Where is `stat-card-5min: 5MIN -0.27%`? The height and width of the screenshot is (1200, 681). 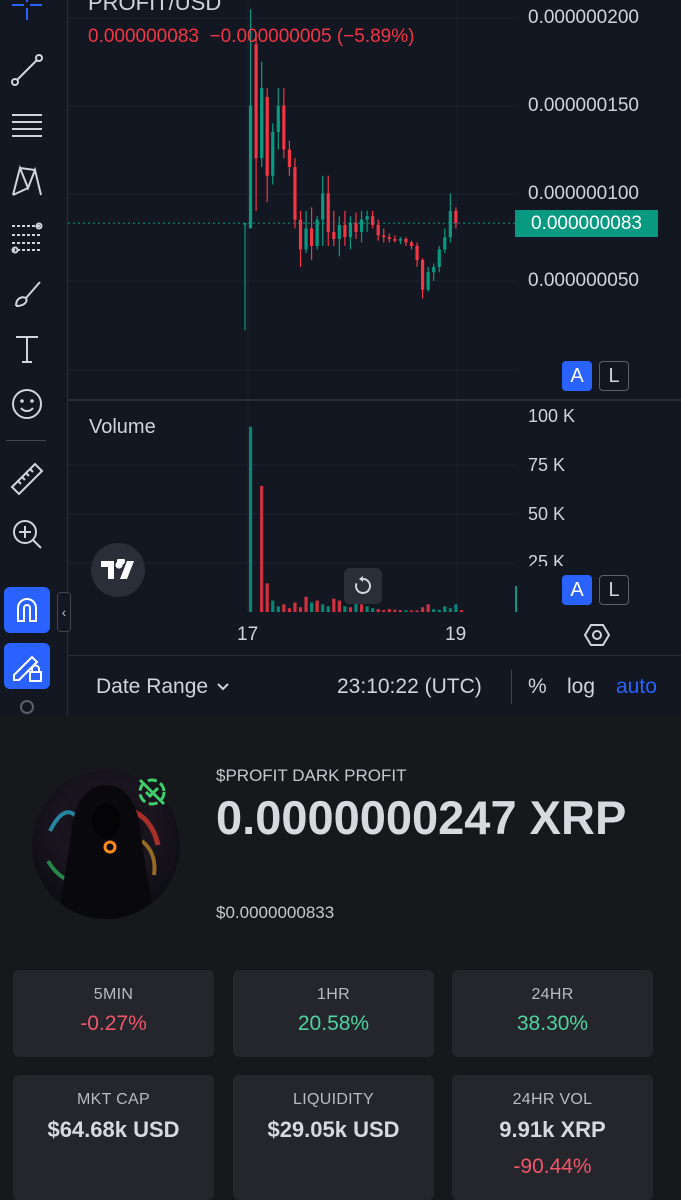 stat-card-5min: 5MIN -0.27% is located at coordinates (113, 1013).